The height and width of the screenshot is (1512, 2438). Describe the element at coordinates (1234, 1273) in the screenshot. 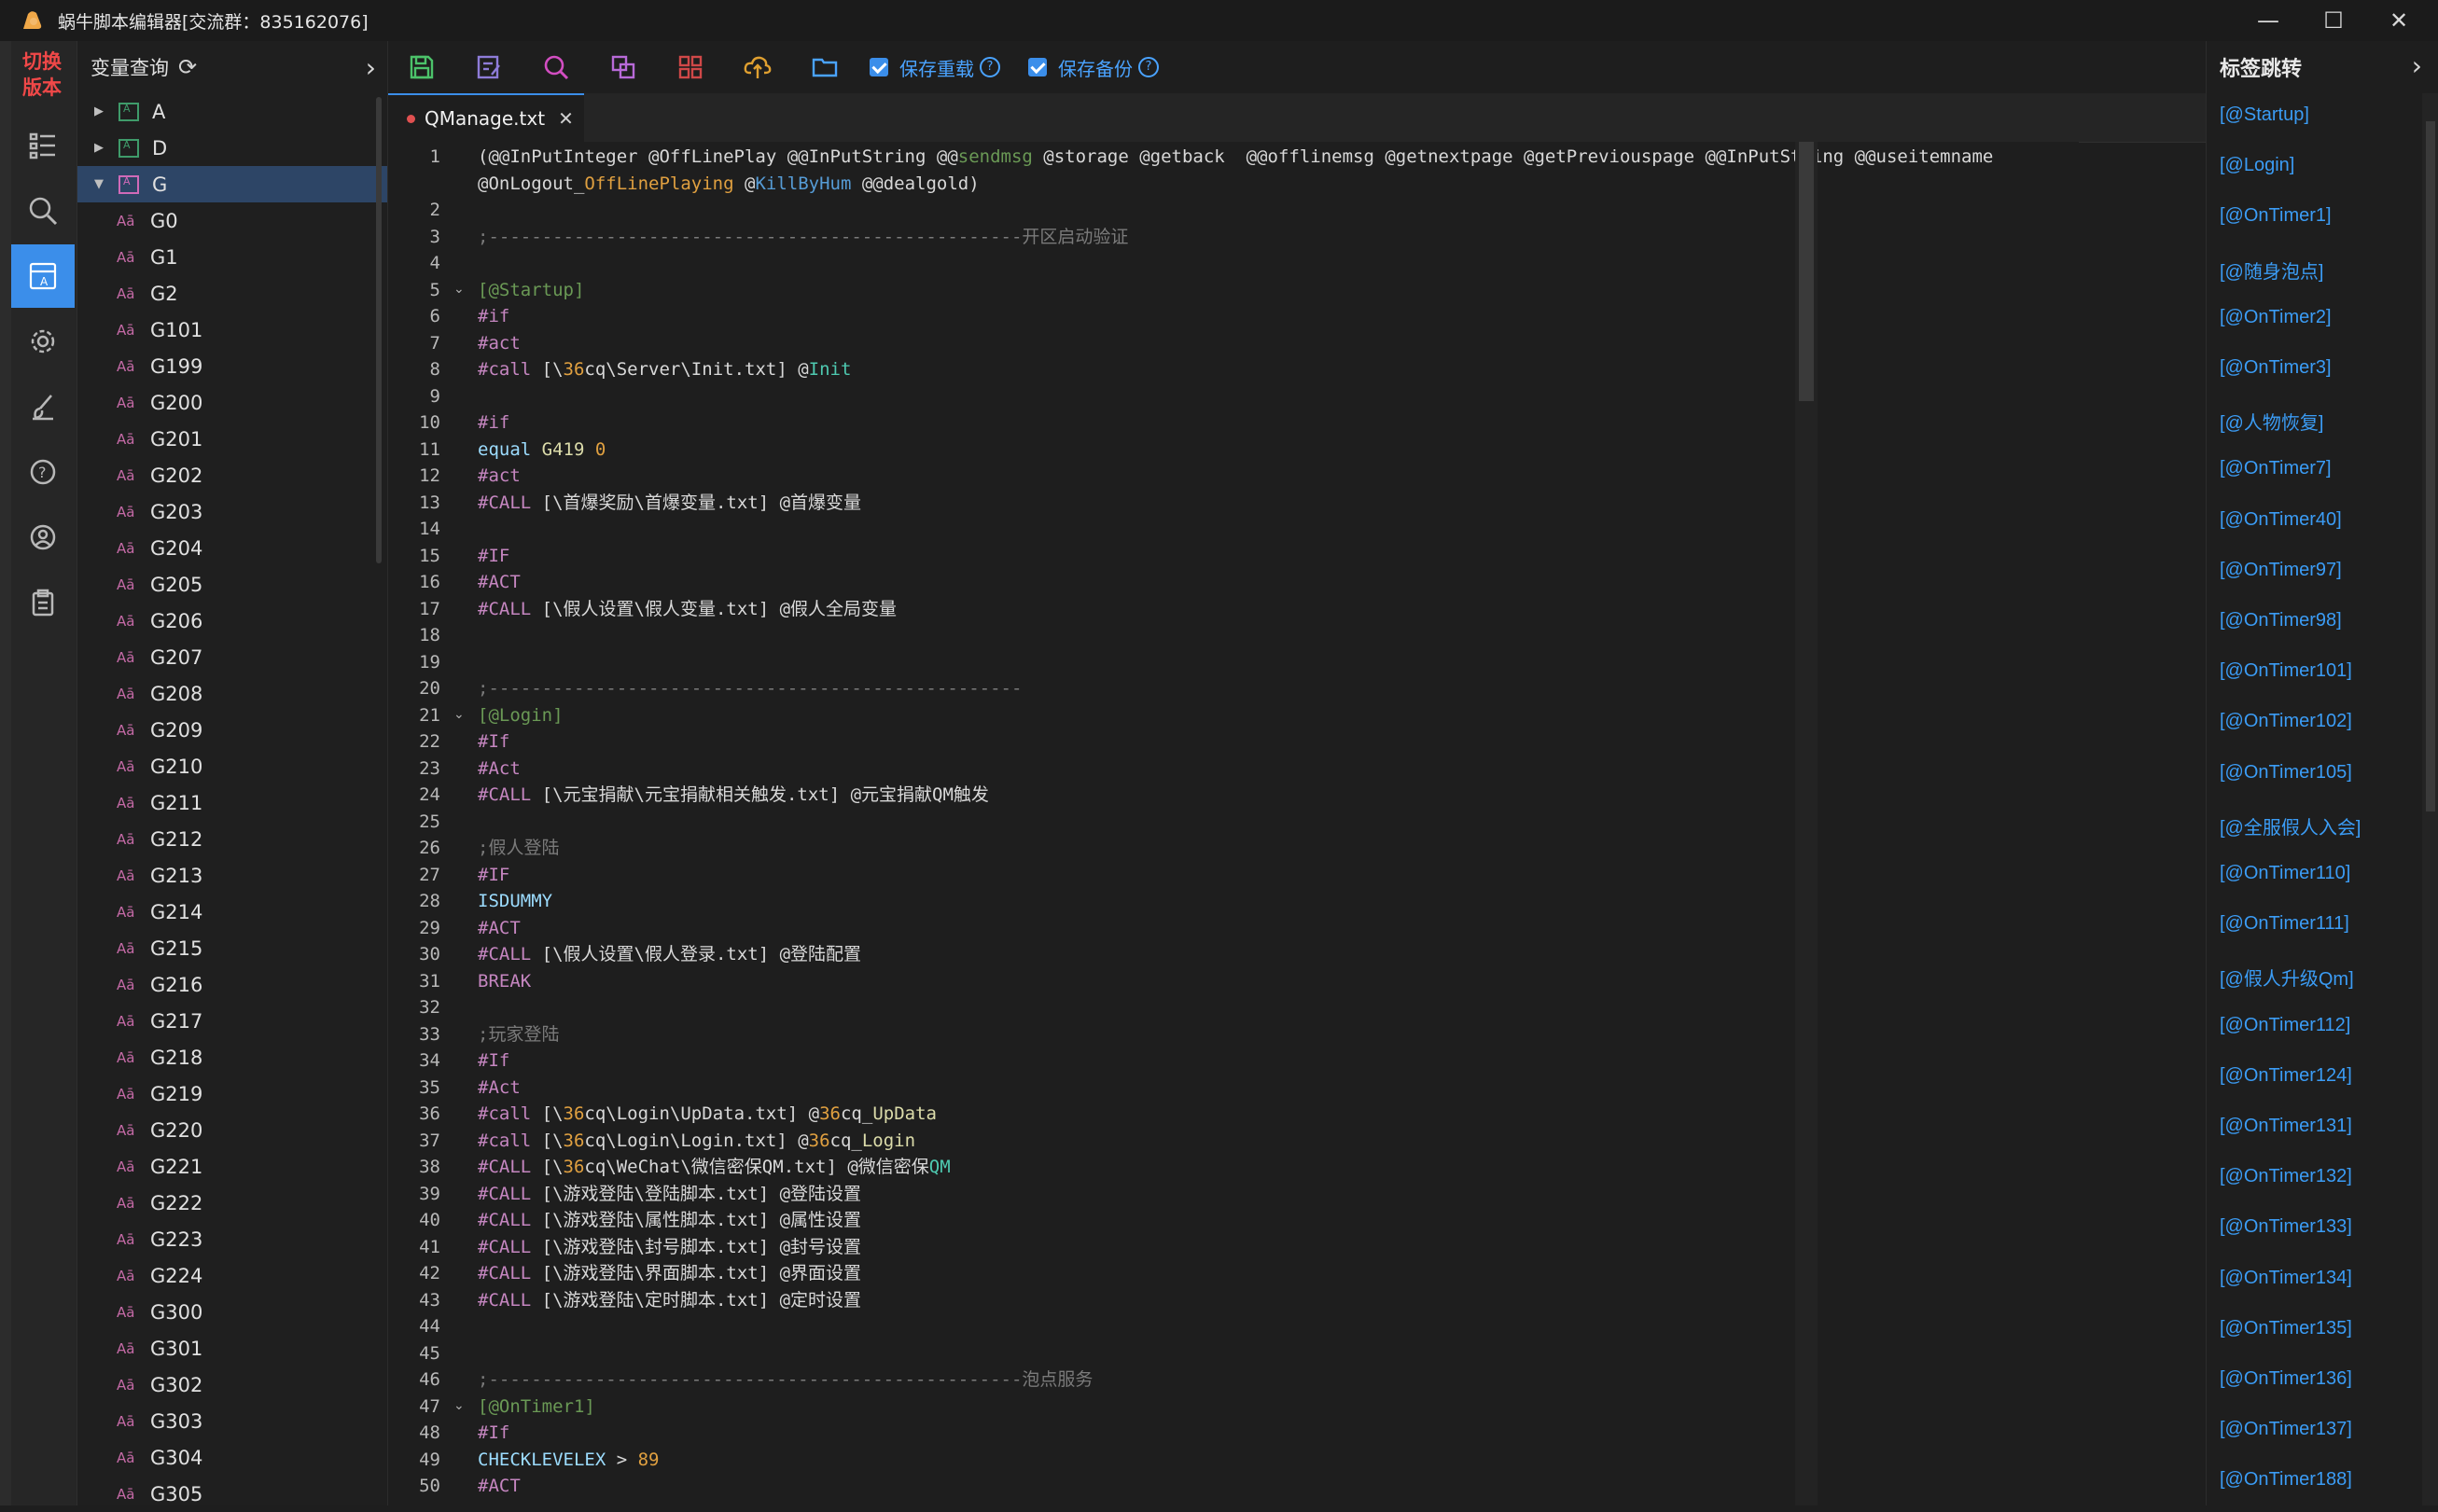

I see `code-line: 42 #CALL [\游戏登陆\界面脚本.txt] @界面设置` at that location.